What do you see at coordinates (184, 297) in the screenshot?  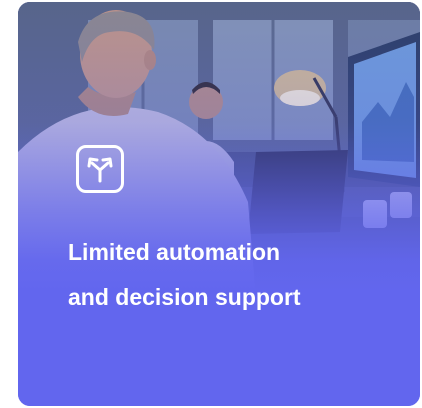 I see `card-title-line-2: and decision support` at bounding box center [184, 297].